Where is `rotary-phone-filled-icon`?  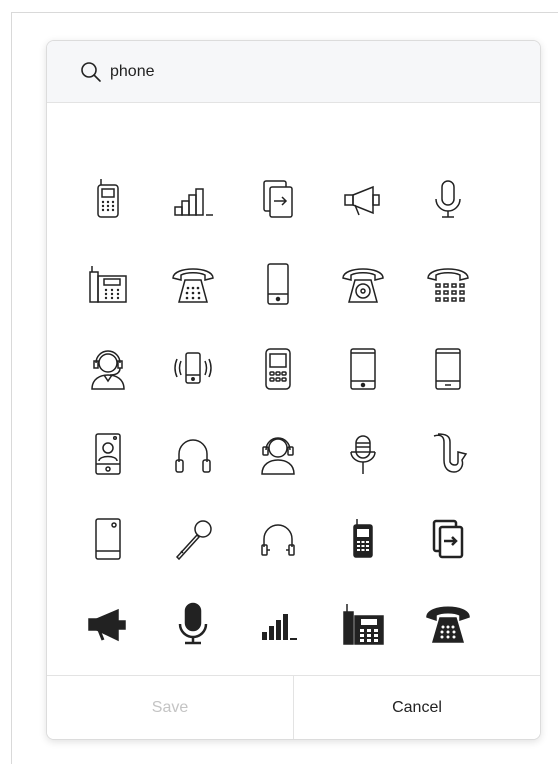
rotary-phone-filled-icon is located at coordinates (448, 624).